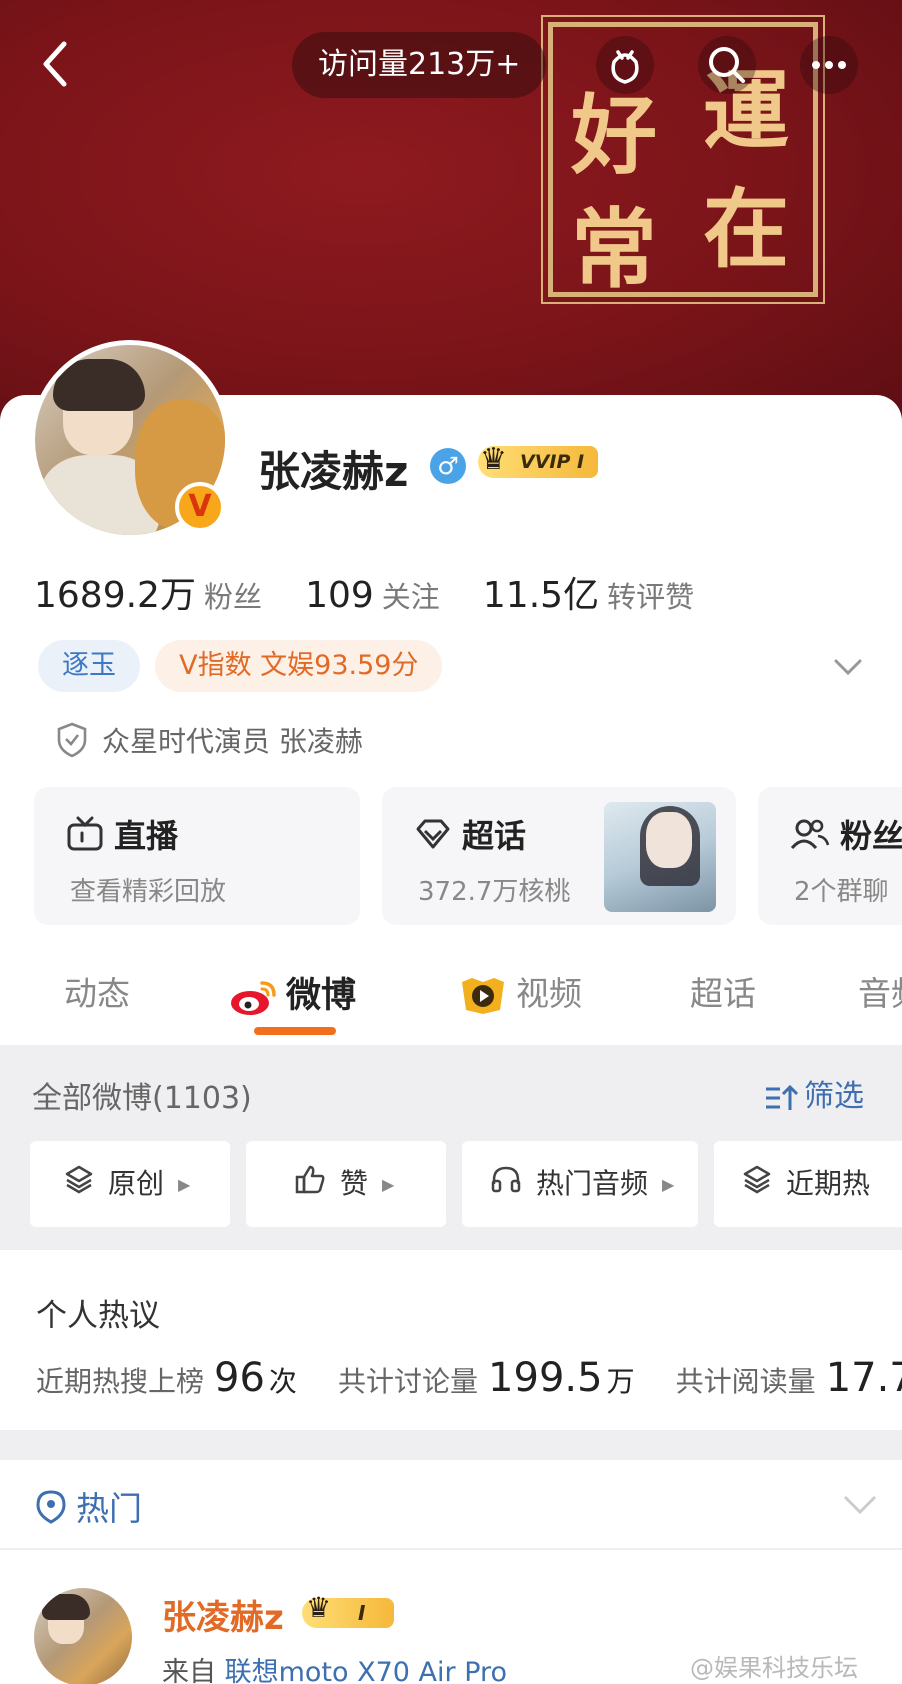  I want to click on chip-label: 赞, so click(354, 1183).